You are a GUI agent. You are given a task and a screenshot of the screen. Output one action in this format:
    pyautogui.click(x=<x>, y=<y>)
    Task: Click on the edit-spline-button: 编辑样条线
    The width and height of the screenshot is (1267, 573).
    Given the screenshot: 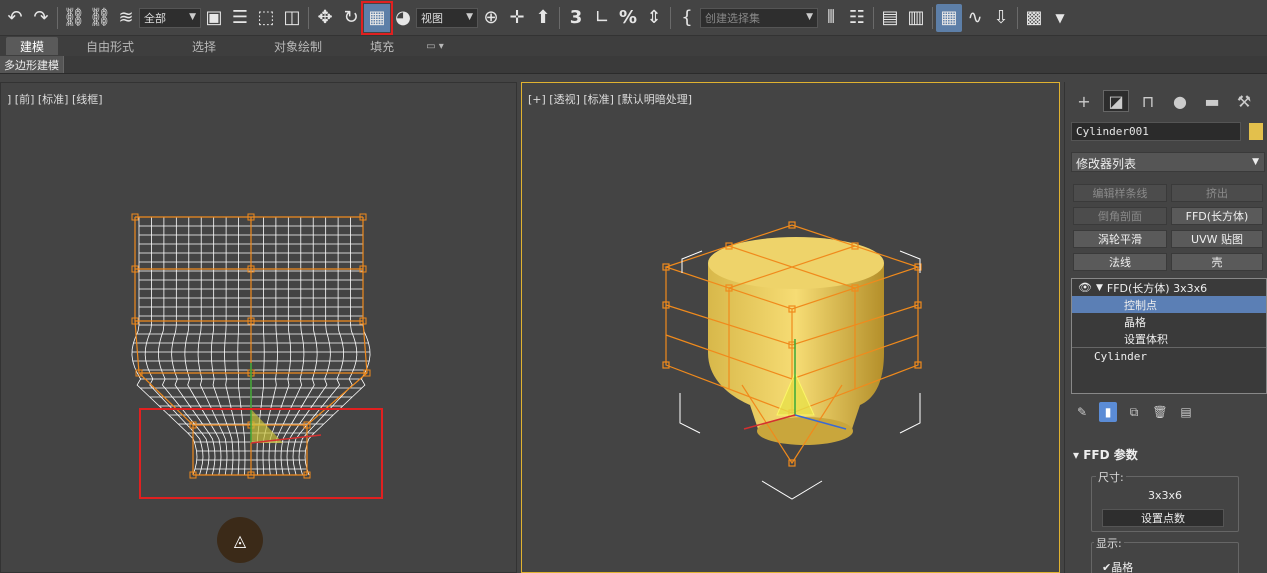 What is the action you would take?
    pyautogui.click(x=1120, y=193)
    